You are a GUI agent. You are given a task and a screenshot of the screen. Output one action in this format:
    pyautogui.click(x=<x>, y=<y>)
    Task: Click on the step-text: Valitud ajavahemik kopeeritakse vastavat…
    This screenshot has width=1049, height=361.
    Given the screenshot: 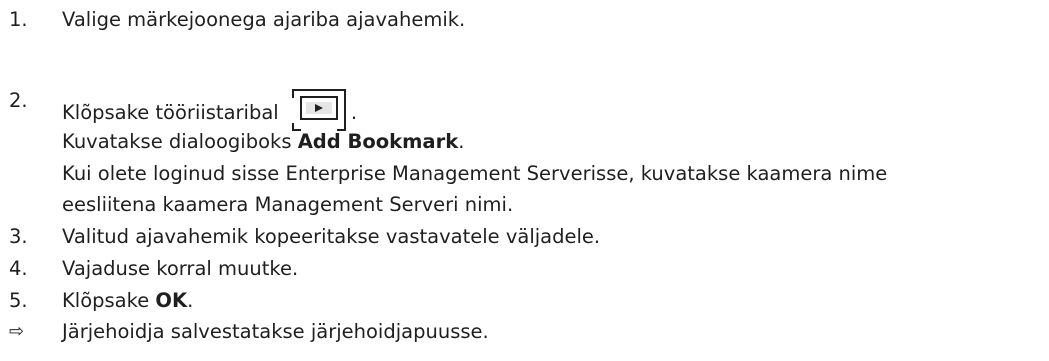 What is the action you would take?
    pyautogui.click(x=331, y=236)
    